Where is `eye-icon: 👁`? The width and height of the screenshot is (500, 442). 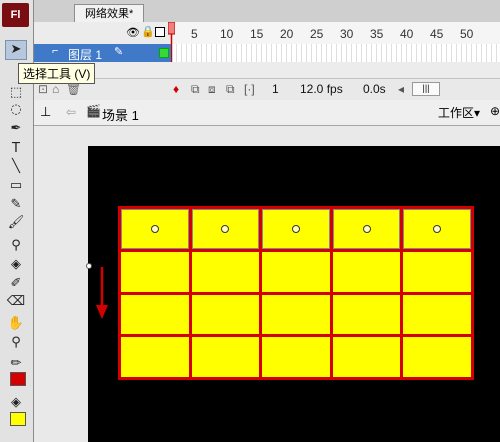
eye-icon: 👁 is located at coordinates (133, 32).